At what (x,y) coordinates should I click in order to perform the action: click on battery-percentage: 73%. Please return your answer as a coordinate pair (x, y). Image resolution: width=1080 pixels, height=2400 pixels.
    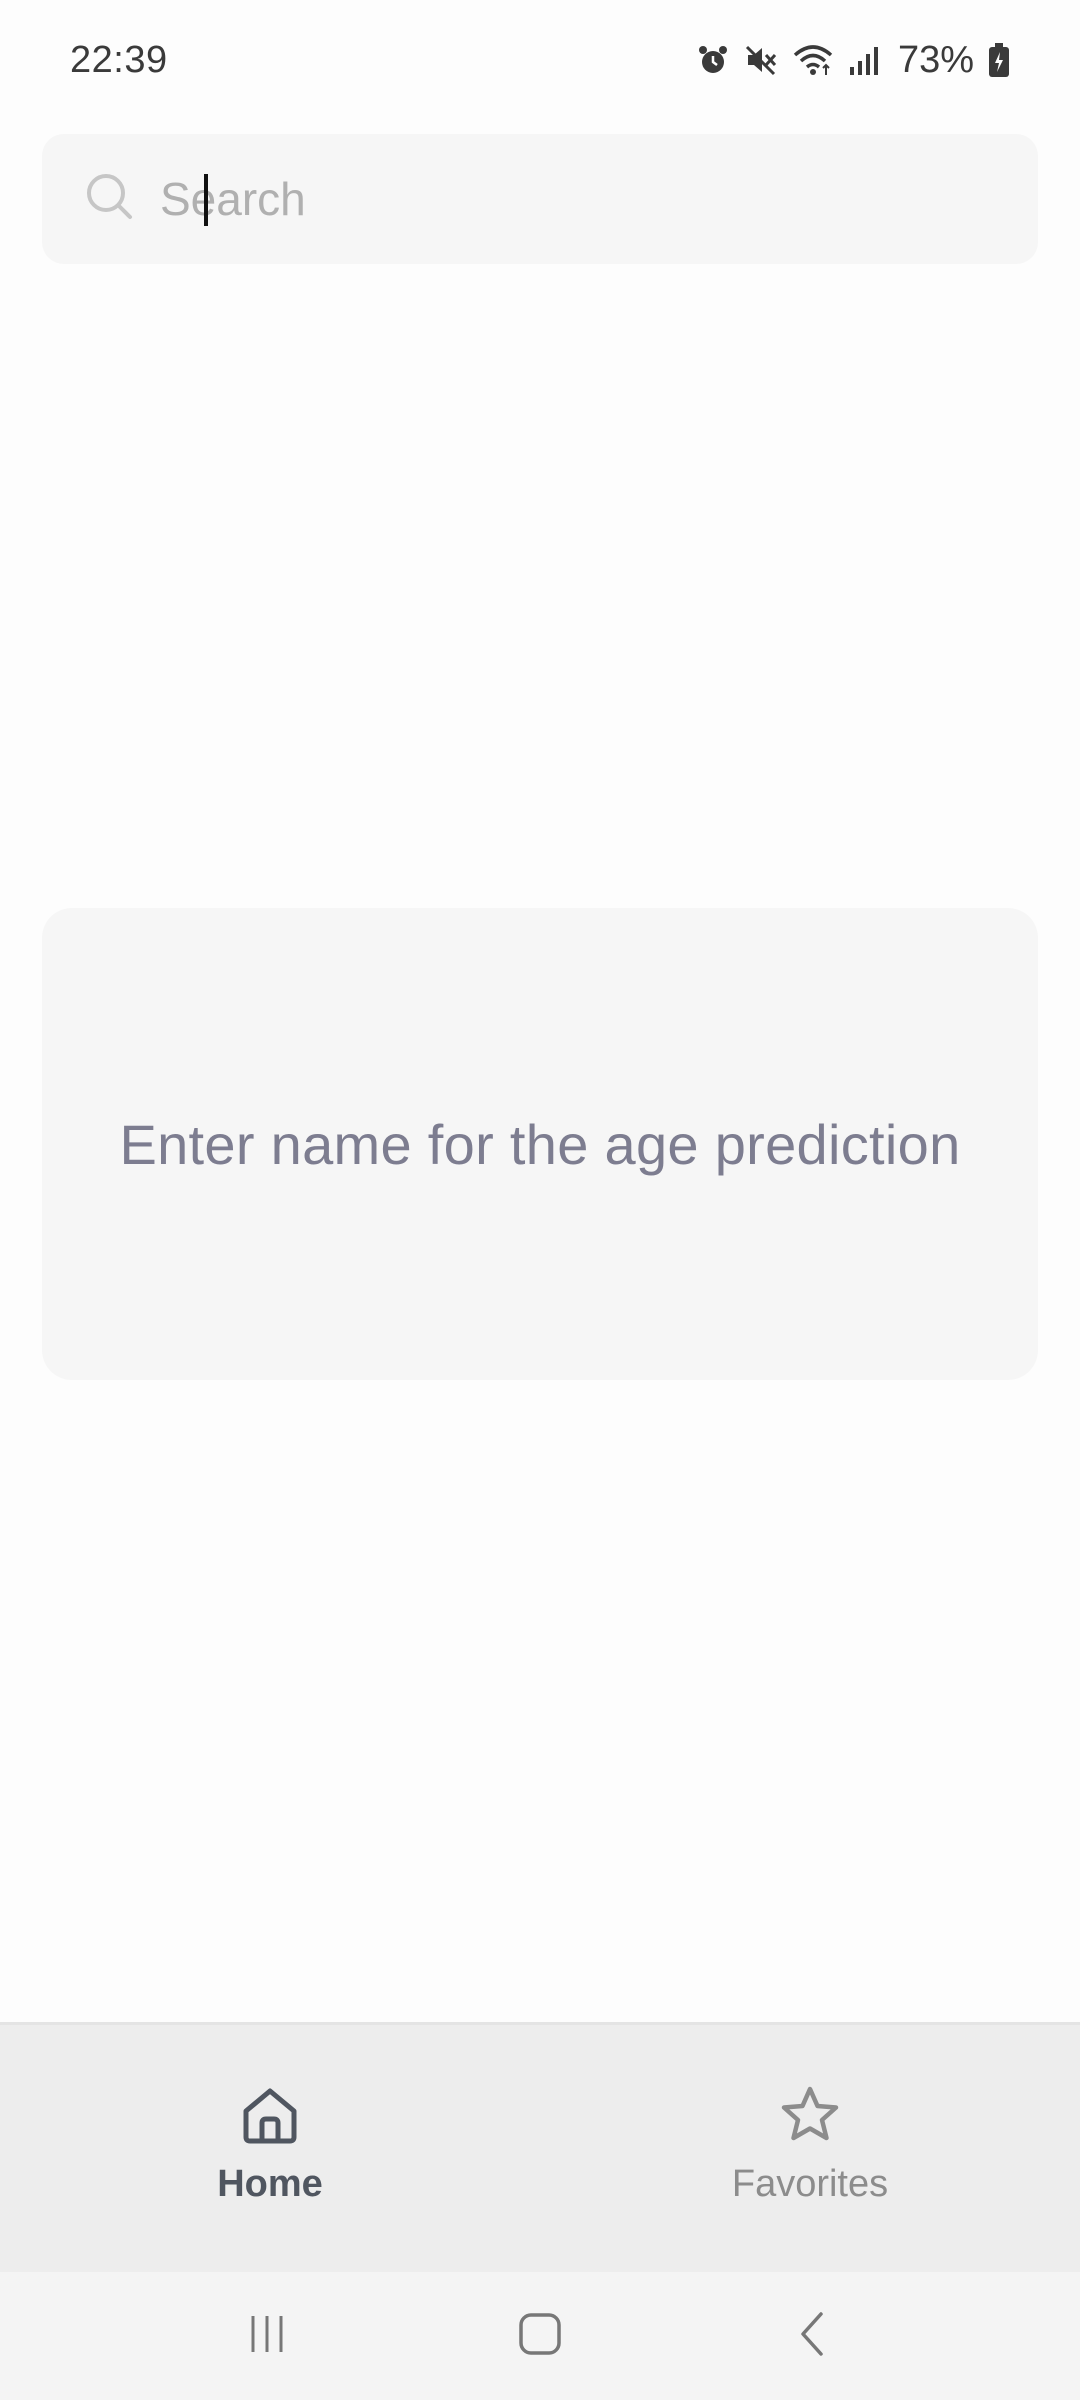
    Looking at the image, I should click on (935, 59).